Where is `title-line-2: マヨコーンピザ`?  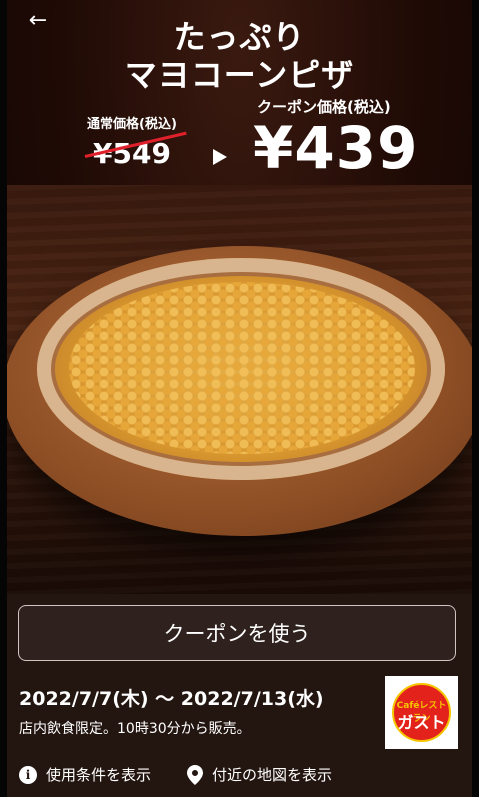
title-line-2: マヨコーンピザ is located at coordinates (239, 75).